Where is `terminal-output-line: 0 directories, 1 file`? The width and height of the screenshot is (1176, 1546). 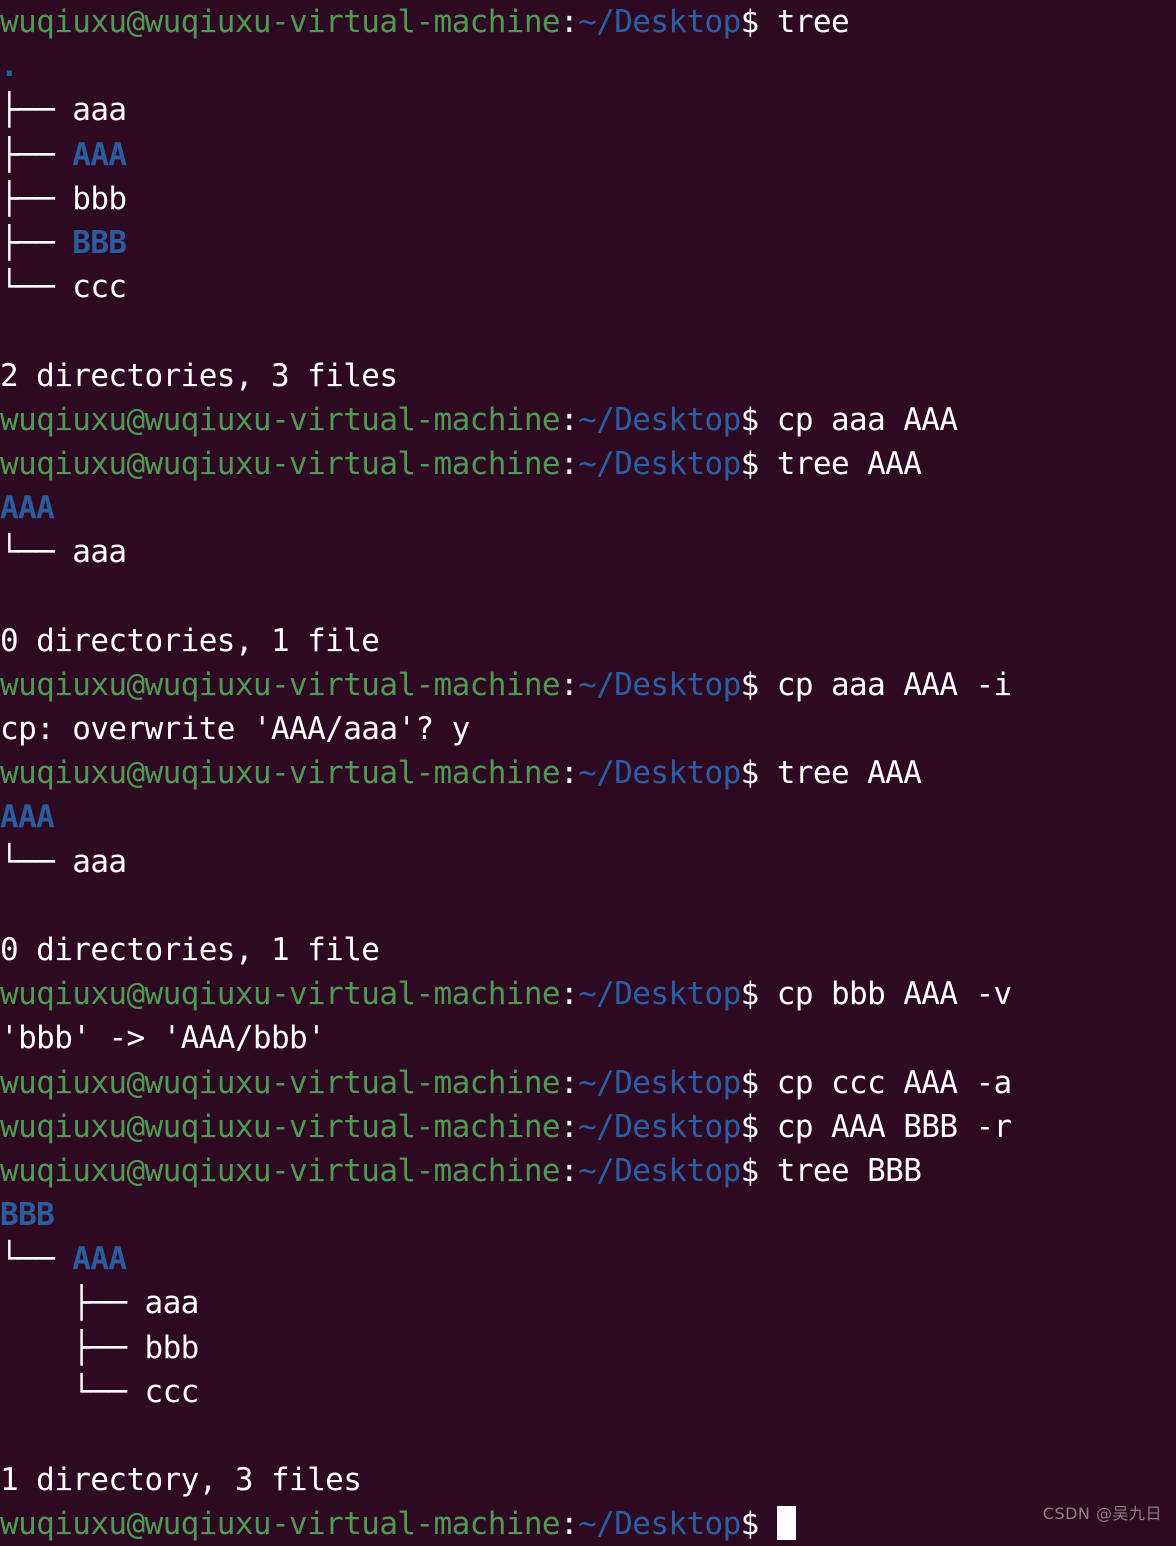 terminal-output-line: 0 directories, 1 file is located at coordinates (588, 641).